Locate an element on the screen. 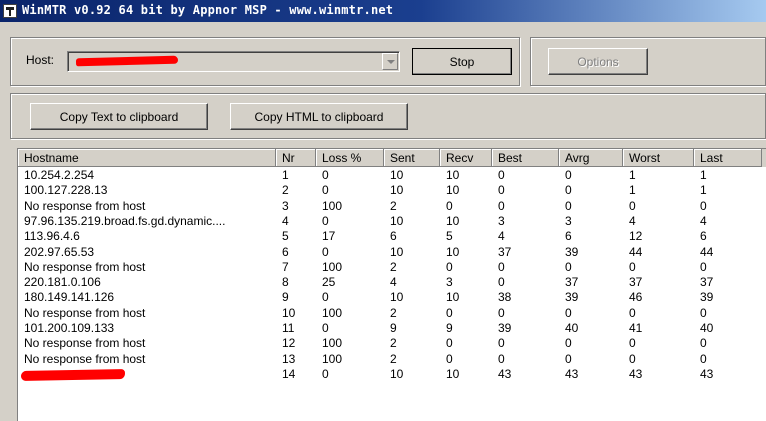 The height and width of the screenshot is (421, 766). cell-best: 43 is located at coordinates (505, 373).